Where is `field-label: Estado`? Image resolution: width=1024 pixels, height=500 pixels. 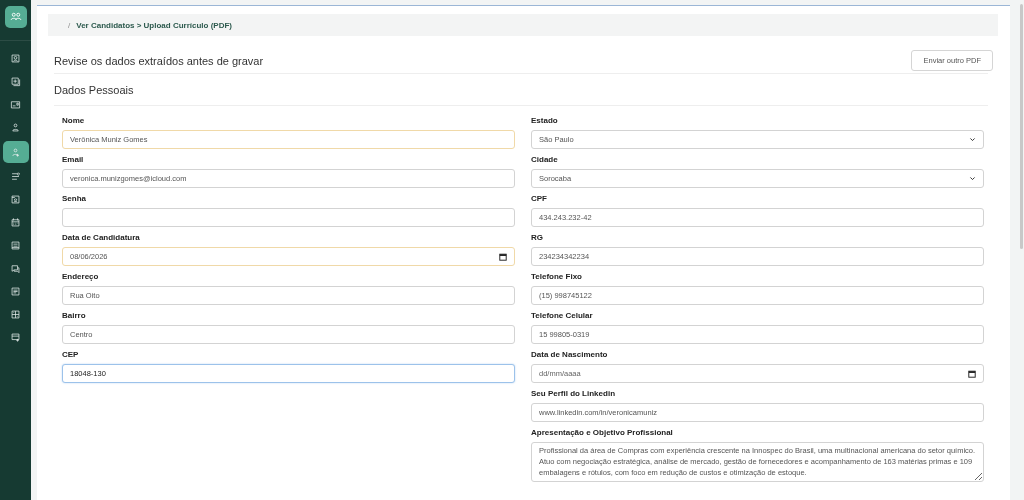
field-label: Estado is located at coordinates (545, 120).